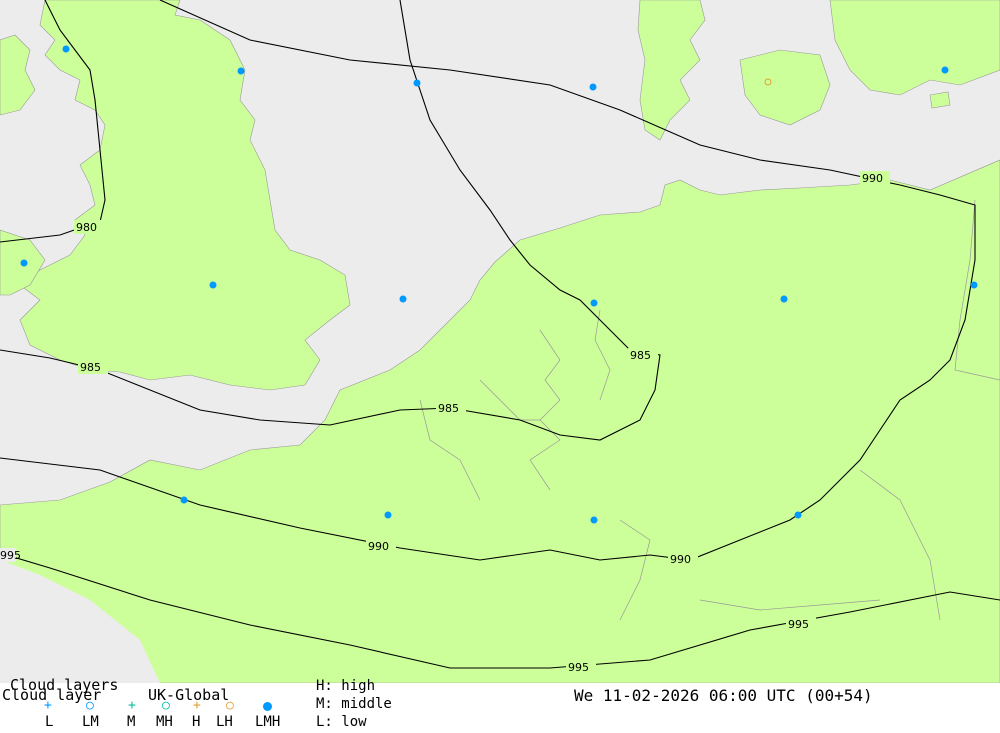  What do you see at coordinates (86, 227) in the screenshot?
I see `isobar-label: 980` at bounding box center [86, 227].